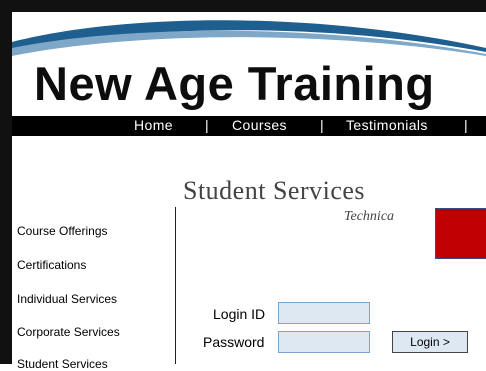  I want to click on nav-courses-link: Courses, so click(259, 125).